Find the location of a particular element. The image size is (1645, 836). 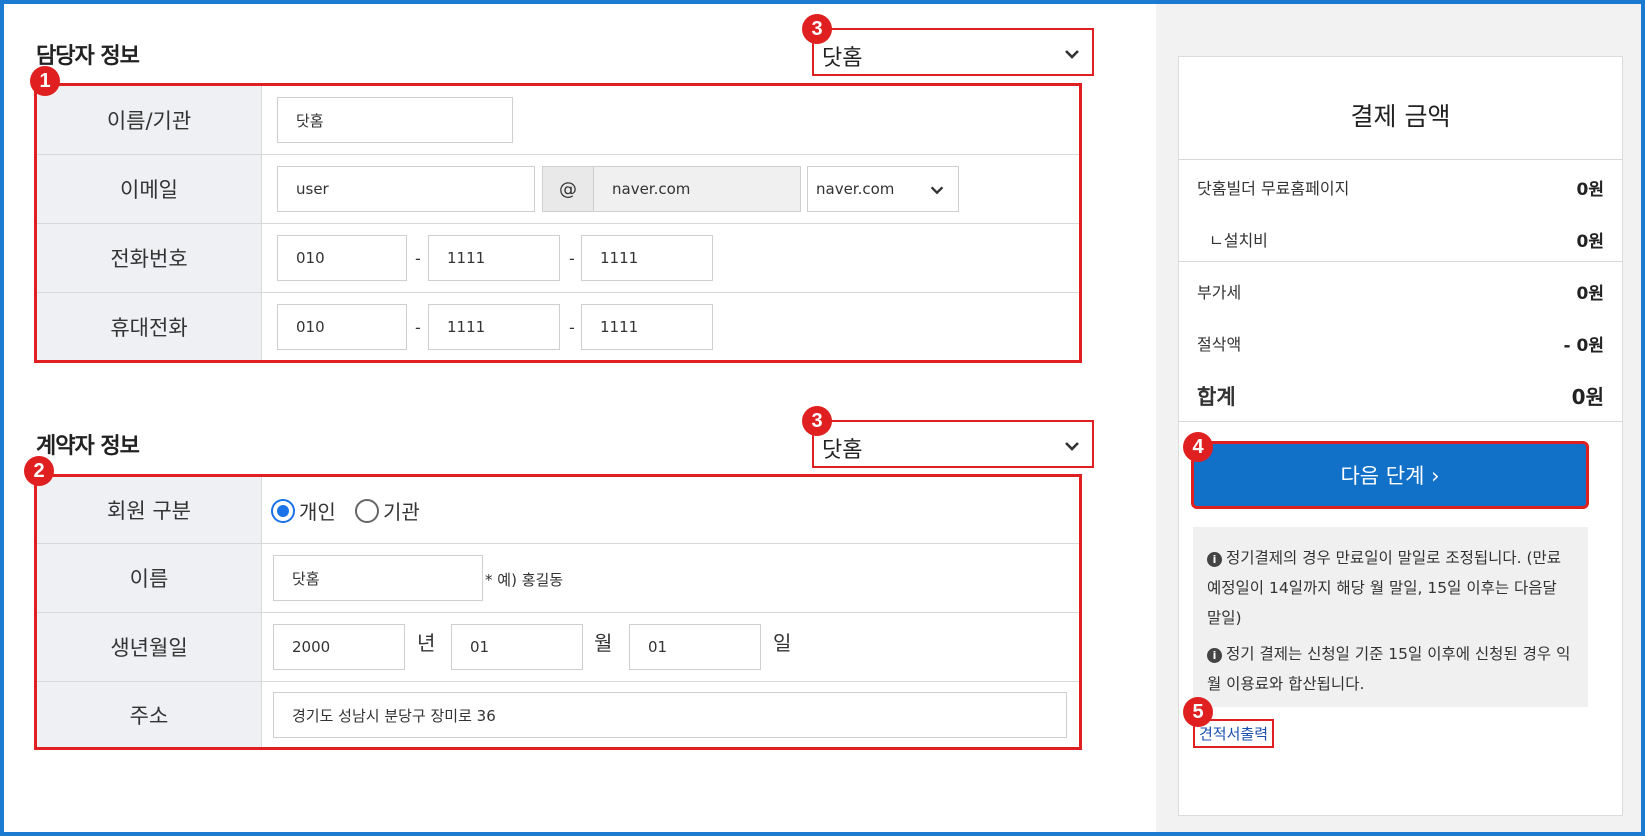

payment-item-label: 닷홈빌더 무료홈페이지 is located at coordinates (1273, 188).